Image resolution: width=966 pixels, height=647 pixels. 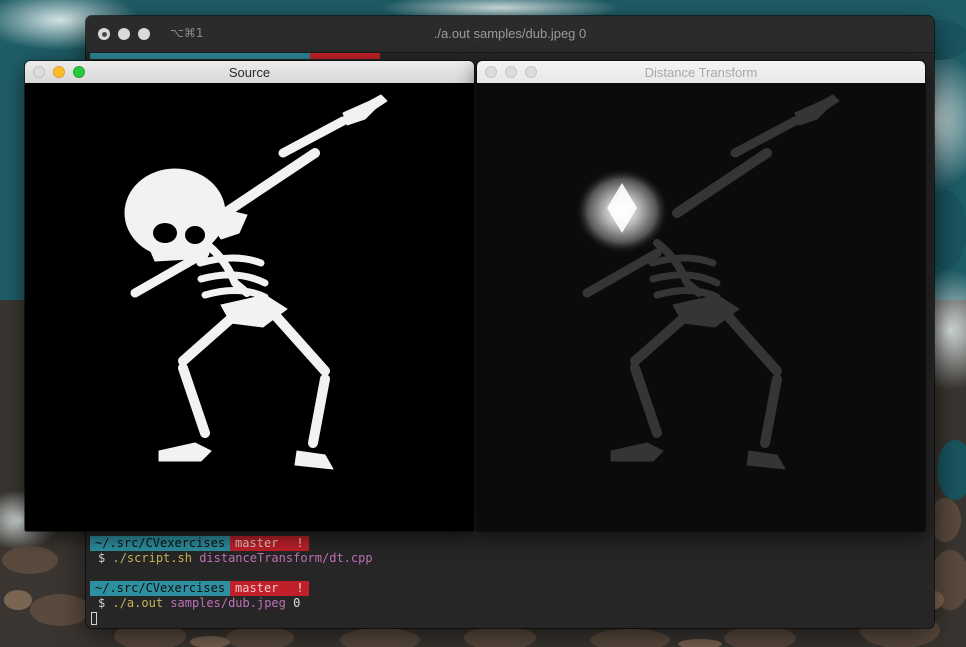 I want to click on command-args: distanceTransform/dt.cpp, so click(x=286, y=558).